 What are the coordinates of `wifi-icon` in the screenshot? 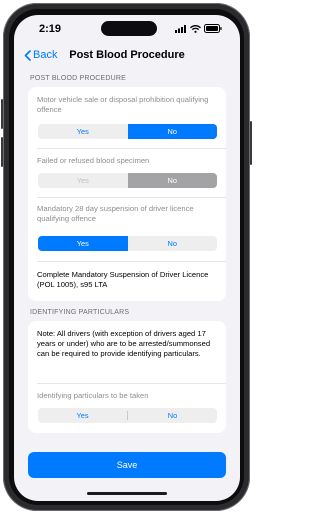 It's located at (195, 28).